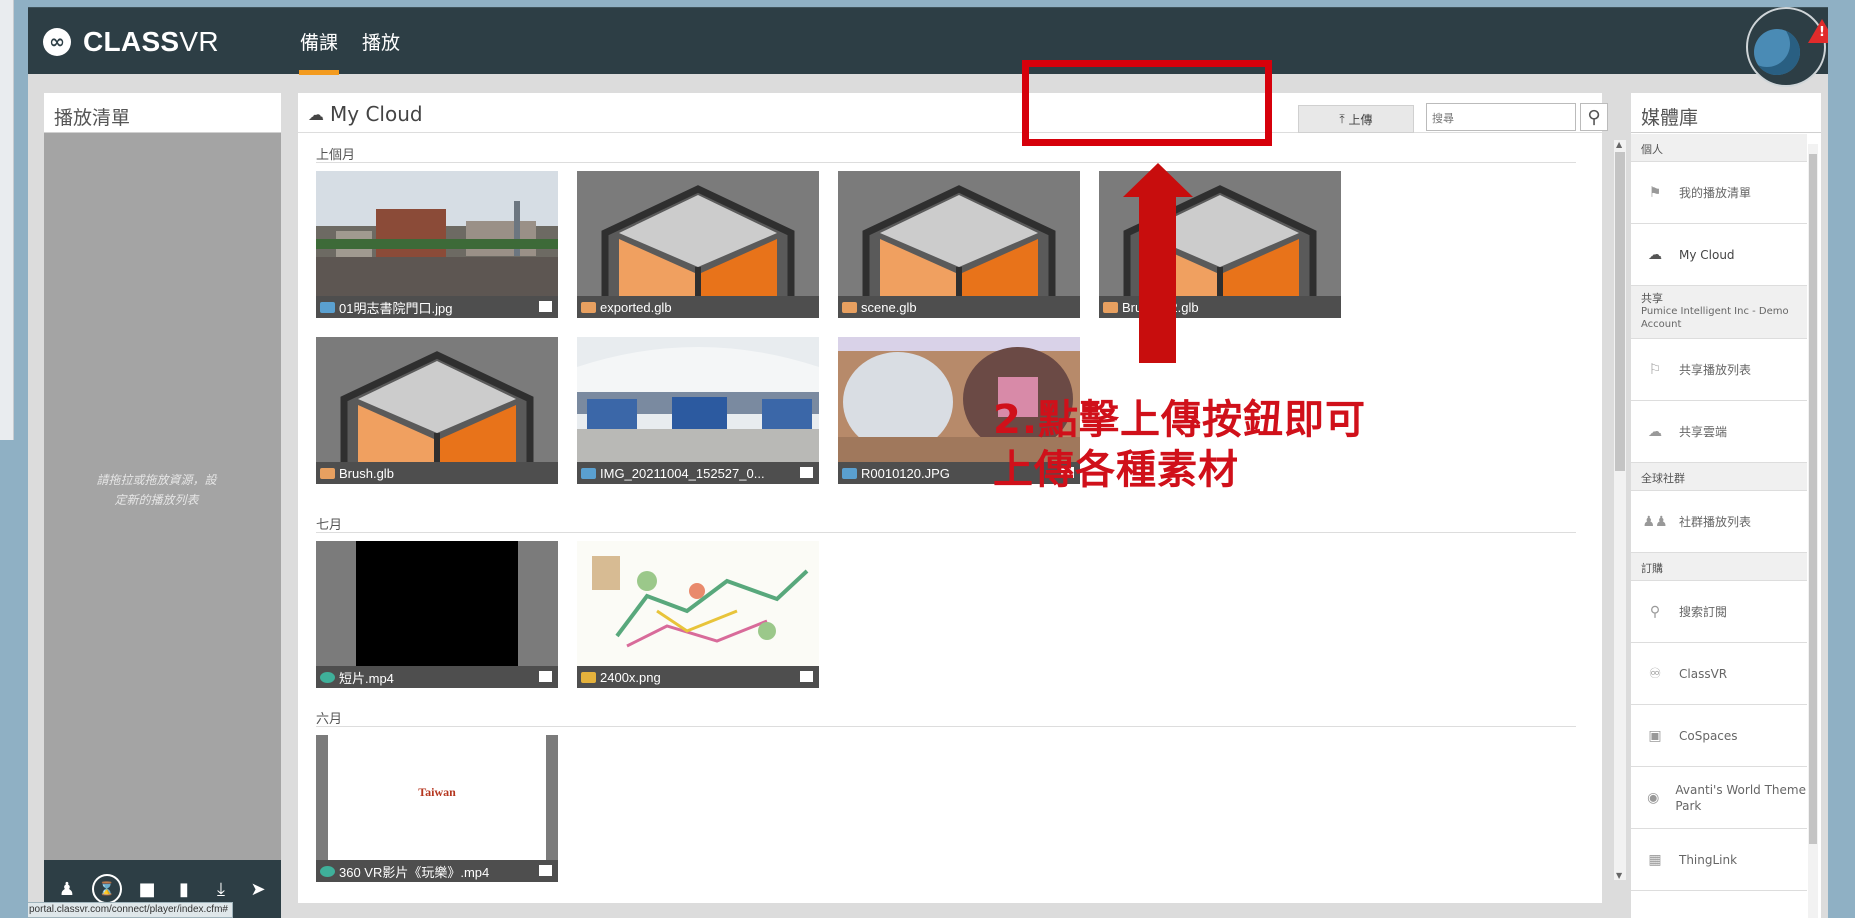  Describe the element at coordinates (1220, 307) in the screenshot. I see `media-label: Brush002.glb` at that location.